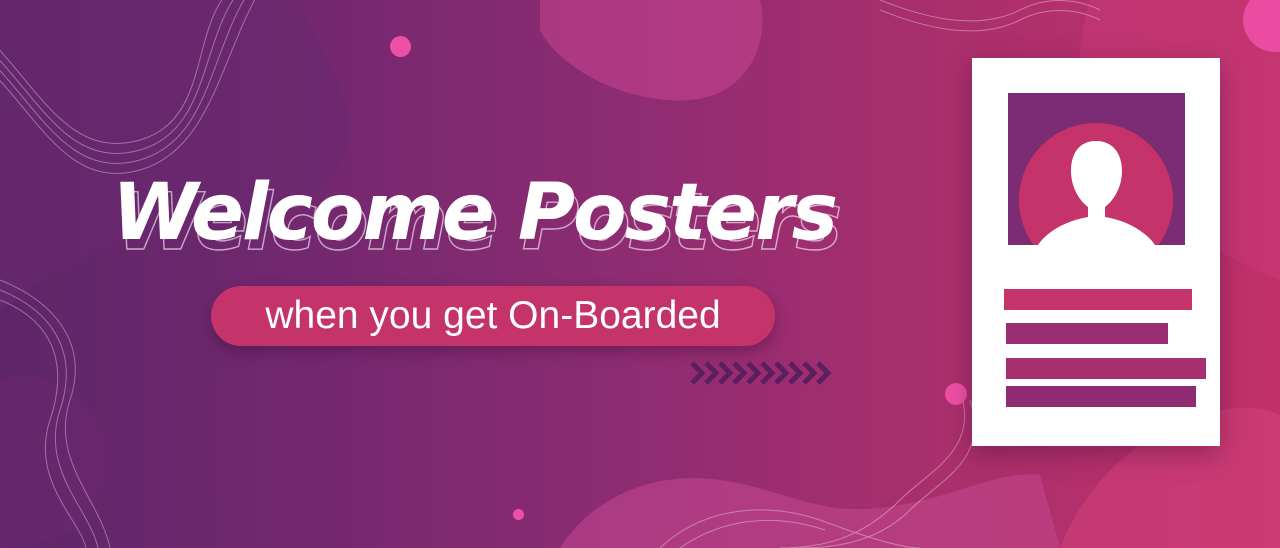 The image size is (1280, 548). I want to click on decor-dot-bottom, so click(518, 514).